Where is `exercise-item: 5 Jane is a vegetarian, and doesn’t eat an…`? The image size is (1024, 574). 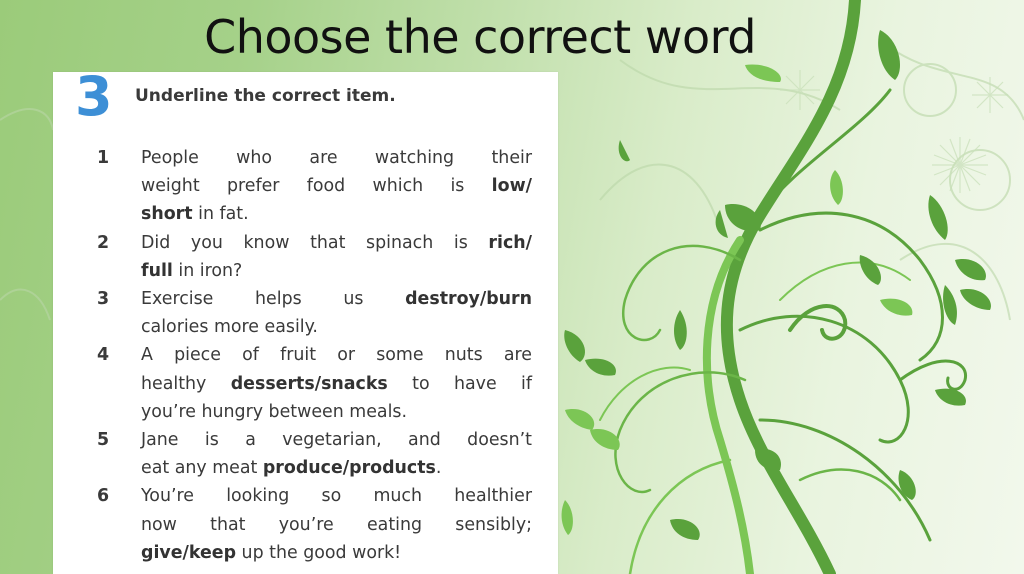
exercise-item: 5 Jane is a vegetarian, and doesn’t eat an… is located at coordinates (305, 454).